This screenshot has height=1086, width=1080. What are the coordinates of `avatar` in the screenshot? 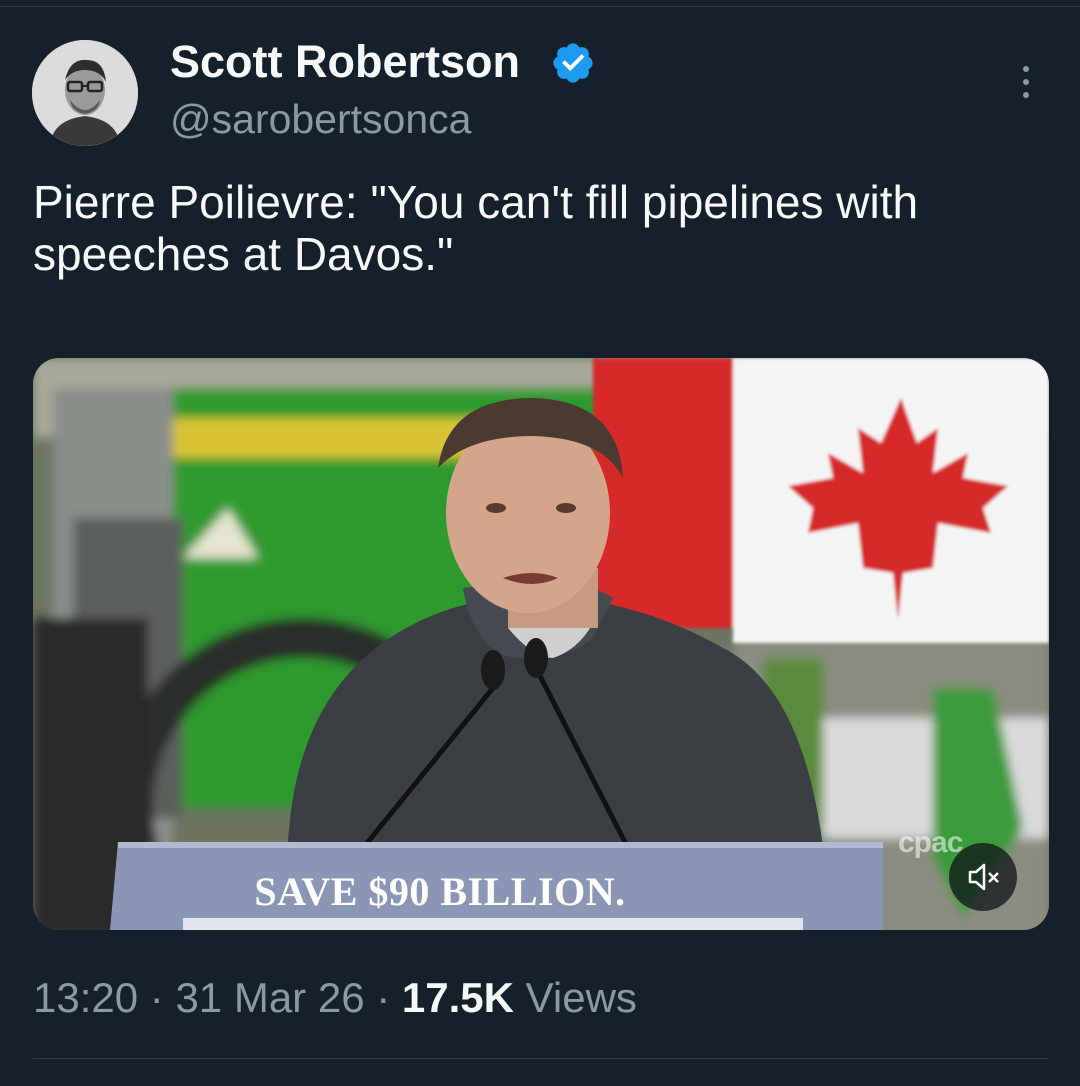 It's located at (85, 93).